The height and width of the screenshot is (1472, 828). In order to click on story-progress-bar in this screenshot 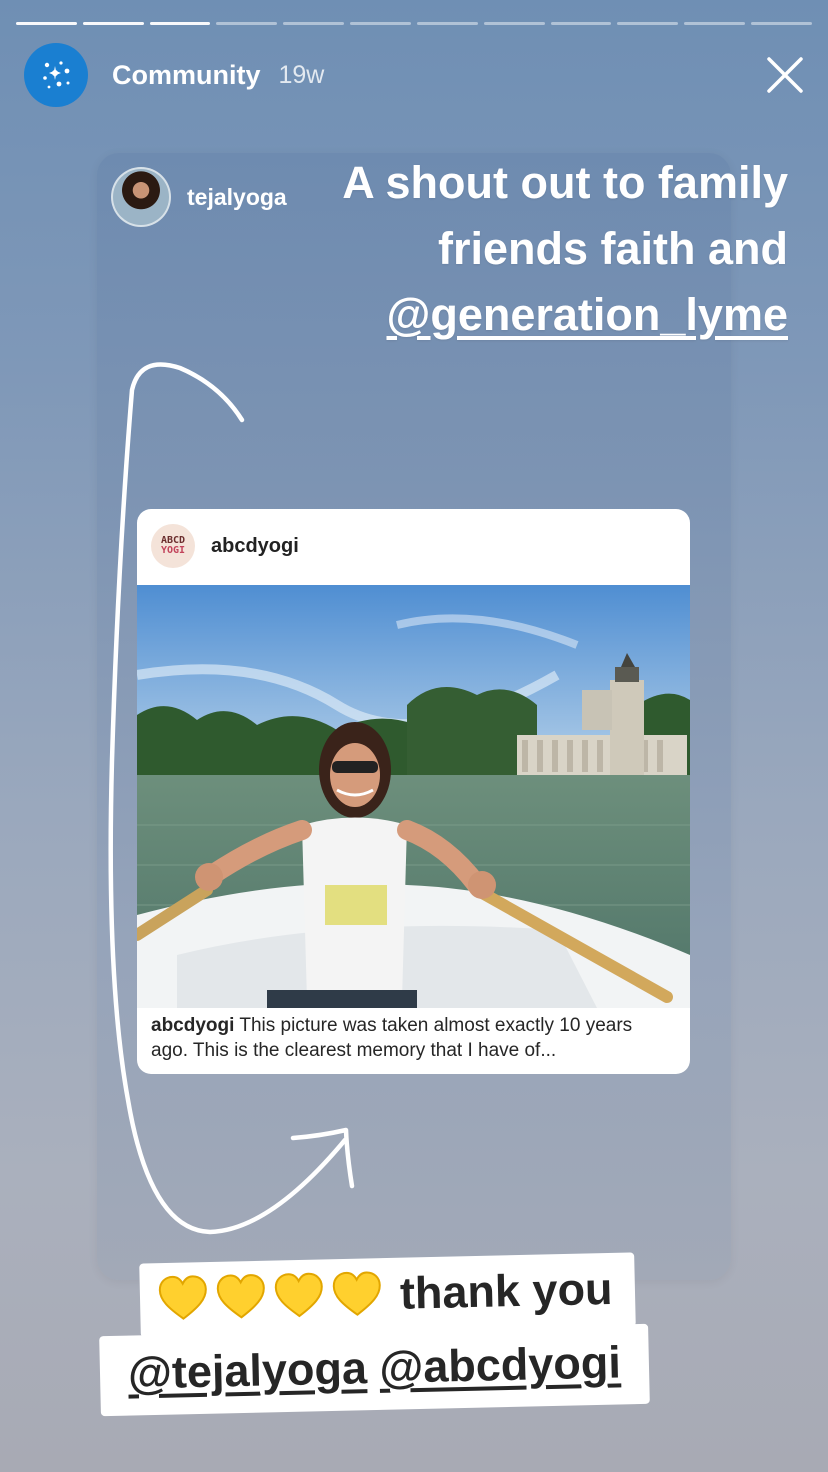, I will do `click(414, 24)`.